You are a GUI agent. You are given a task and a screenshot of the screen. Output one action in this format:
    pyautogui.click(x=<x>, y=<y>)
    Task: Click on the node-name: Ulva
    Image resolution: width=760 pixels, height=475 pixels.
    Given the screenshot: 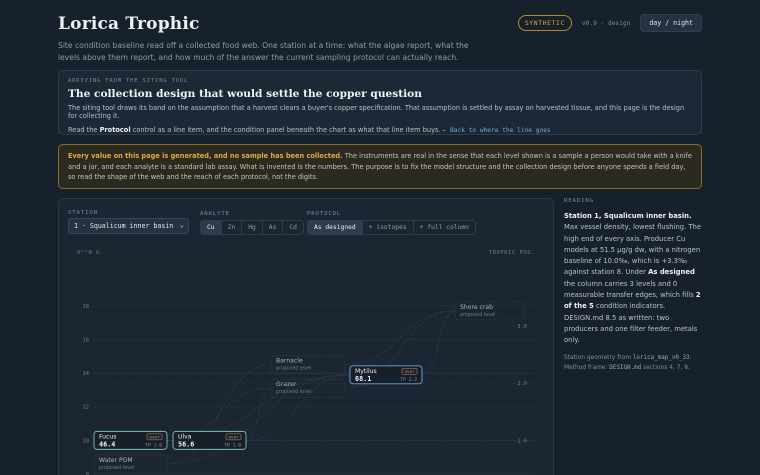 What is the action you would take?
    pyautogui.click(x=185, y=436)
    